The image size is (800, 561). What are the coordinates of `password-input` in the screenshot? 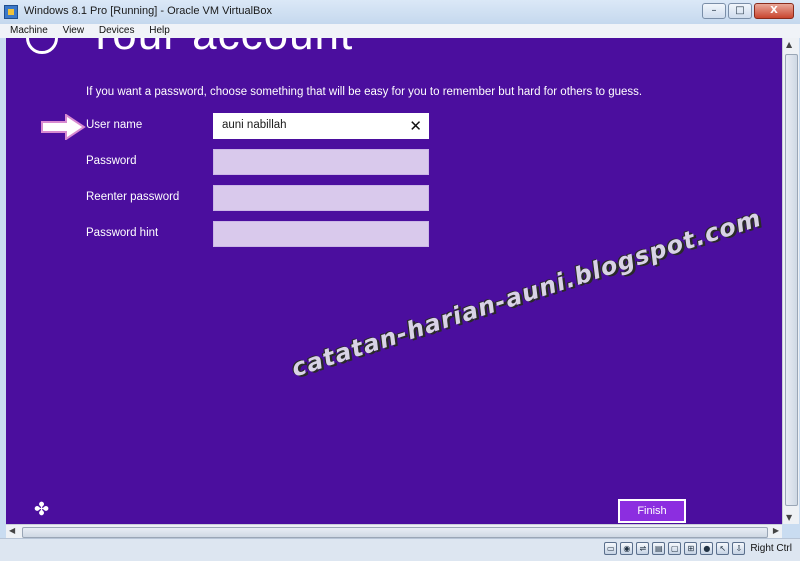 It's located at (321, 162).